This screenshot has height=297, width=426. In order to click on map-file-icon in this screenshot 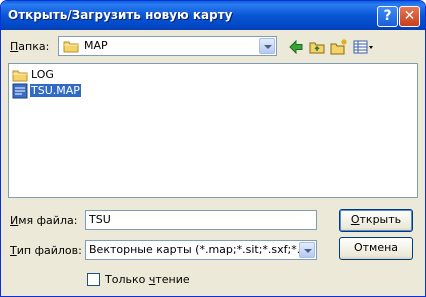, I will do `click(20, 91)`.